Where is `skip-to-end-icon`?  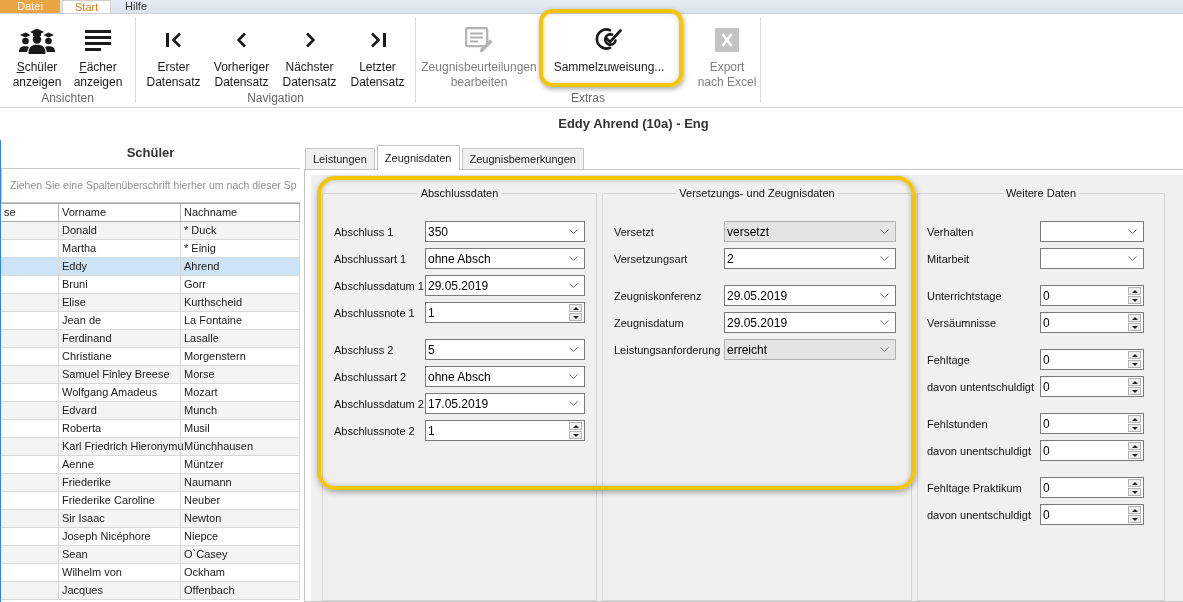 skip-to-end-icon is located at coordinates (377, 40).